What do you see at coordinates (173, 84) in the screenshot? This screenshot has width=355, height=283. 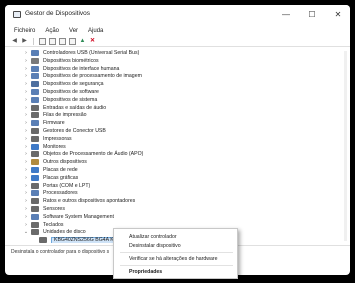 I see `tree-item: › Dispositivos de segurança` at bounding box center [173, 84].